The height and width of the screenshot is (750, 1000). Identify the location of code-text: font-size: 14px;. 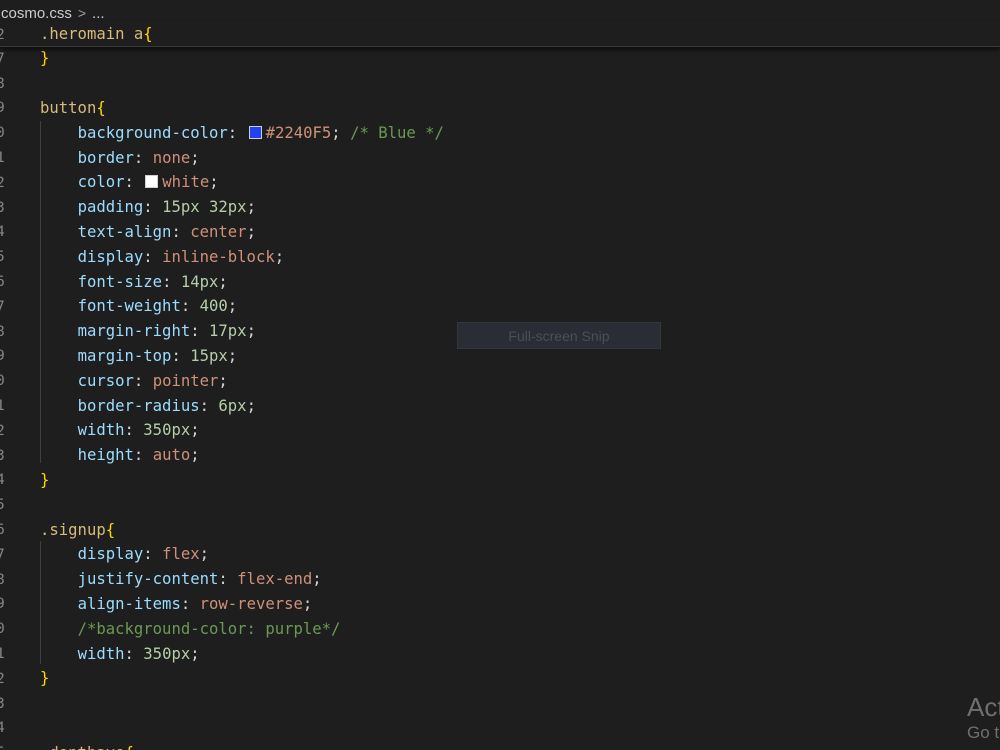
(134, 282).